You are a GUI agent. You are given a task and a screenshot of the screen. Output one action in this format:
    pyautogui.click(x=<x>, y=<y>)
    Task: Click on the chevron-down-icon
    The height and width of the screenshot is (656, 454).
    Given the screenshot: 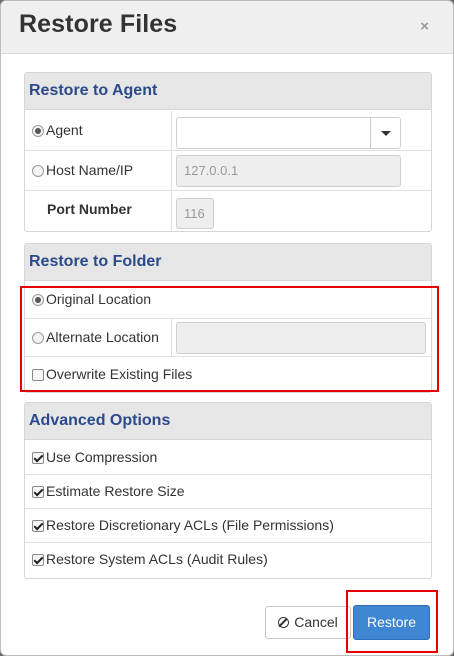 What is the action you would take?
    pyautogui.click(x=385, y=133)
    